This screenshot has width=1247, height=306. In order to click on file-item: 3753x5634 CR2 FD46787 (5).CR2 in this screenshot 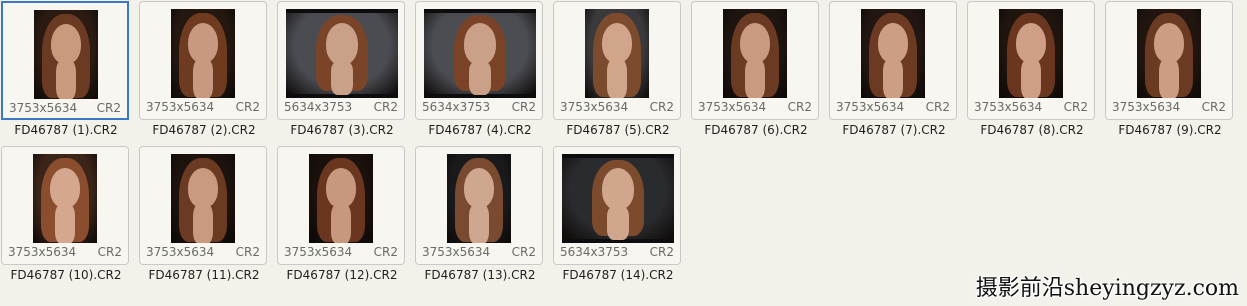, I will do `click(618, 70)`.